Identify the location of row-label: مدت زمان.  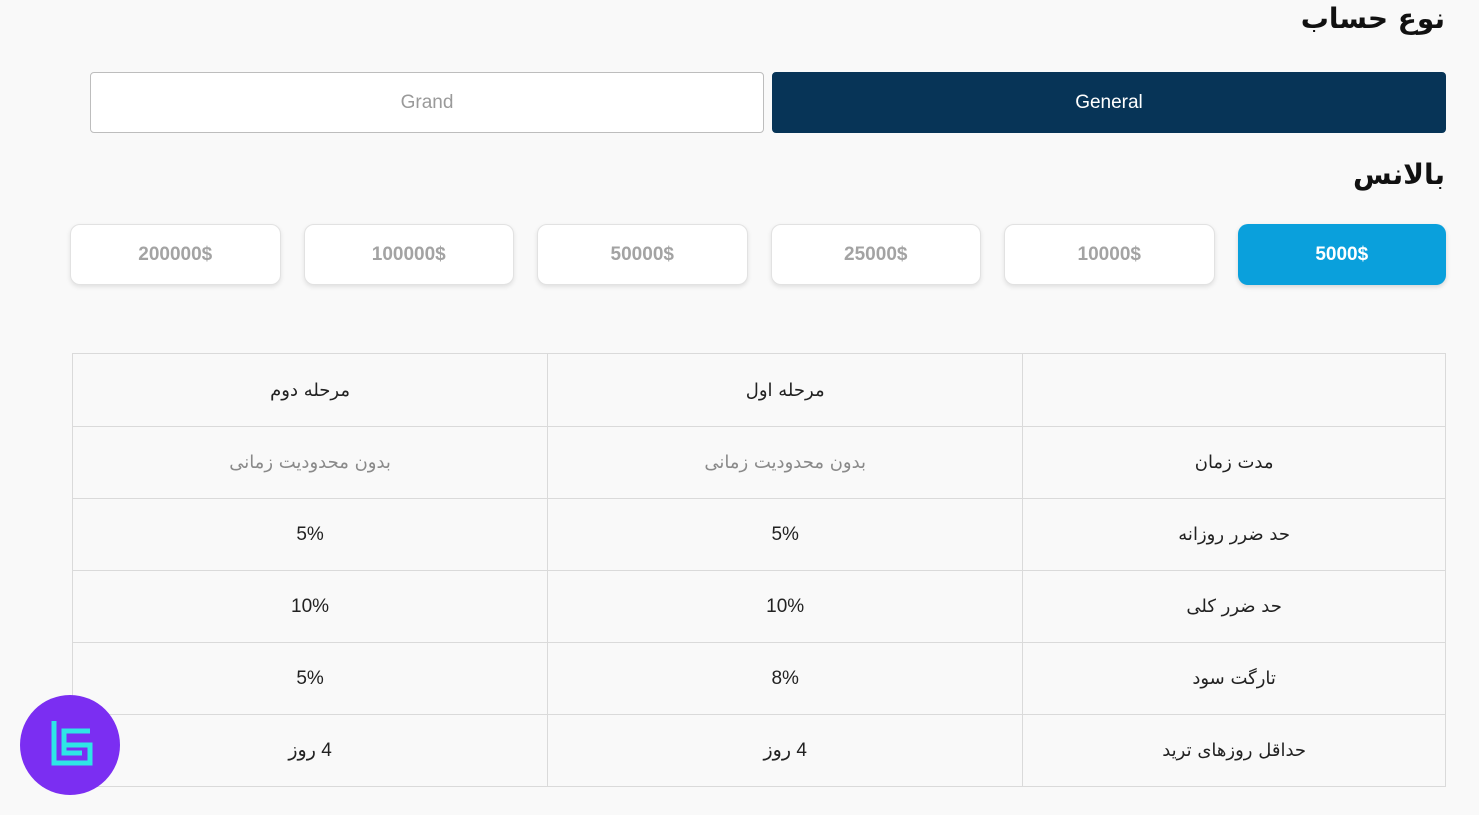
(1234, 462).